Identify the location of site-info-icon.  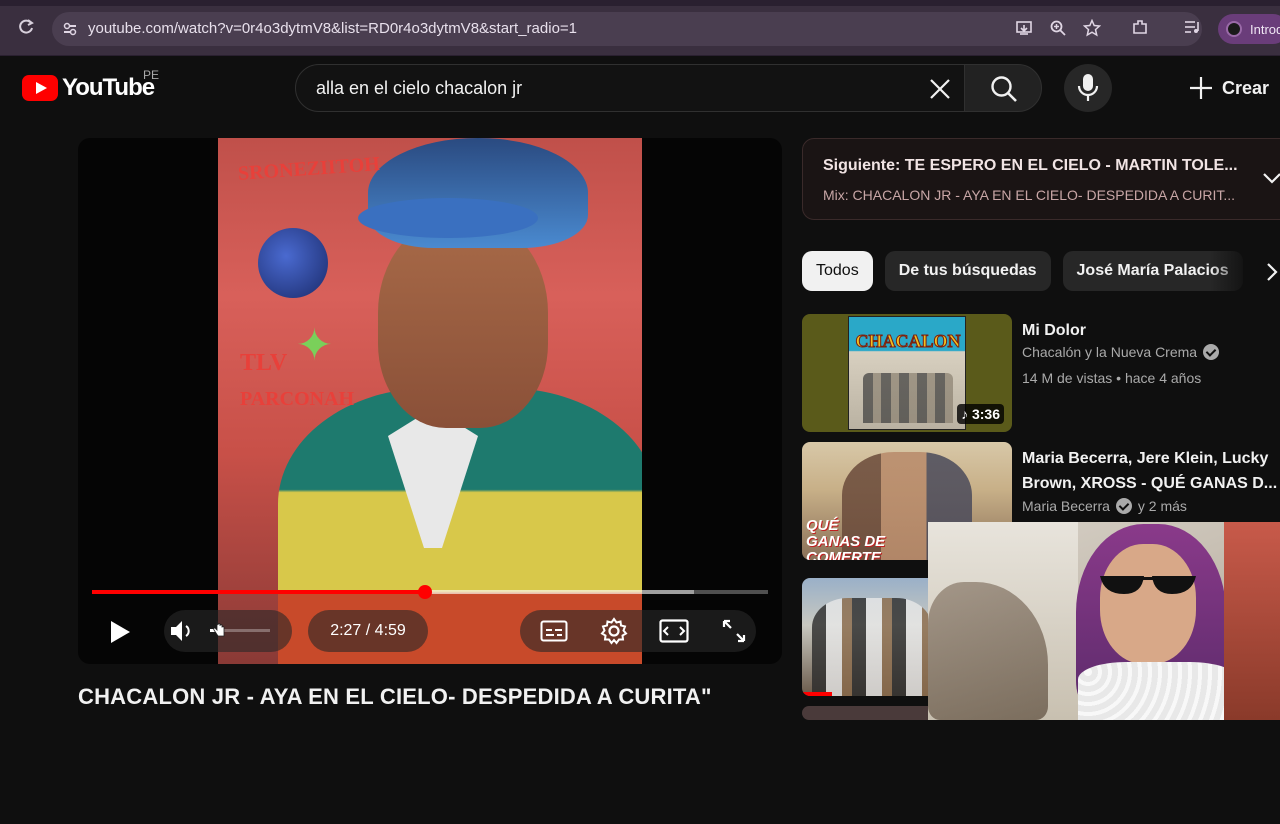
(70, 29).